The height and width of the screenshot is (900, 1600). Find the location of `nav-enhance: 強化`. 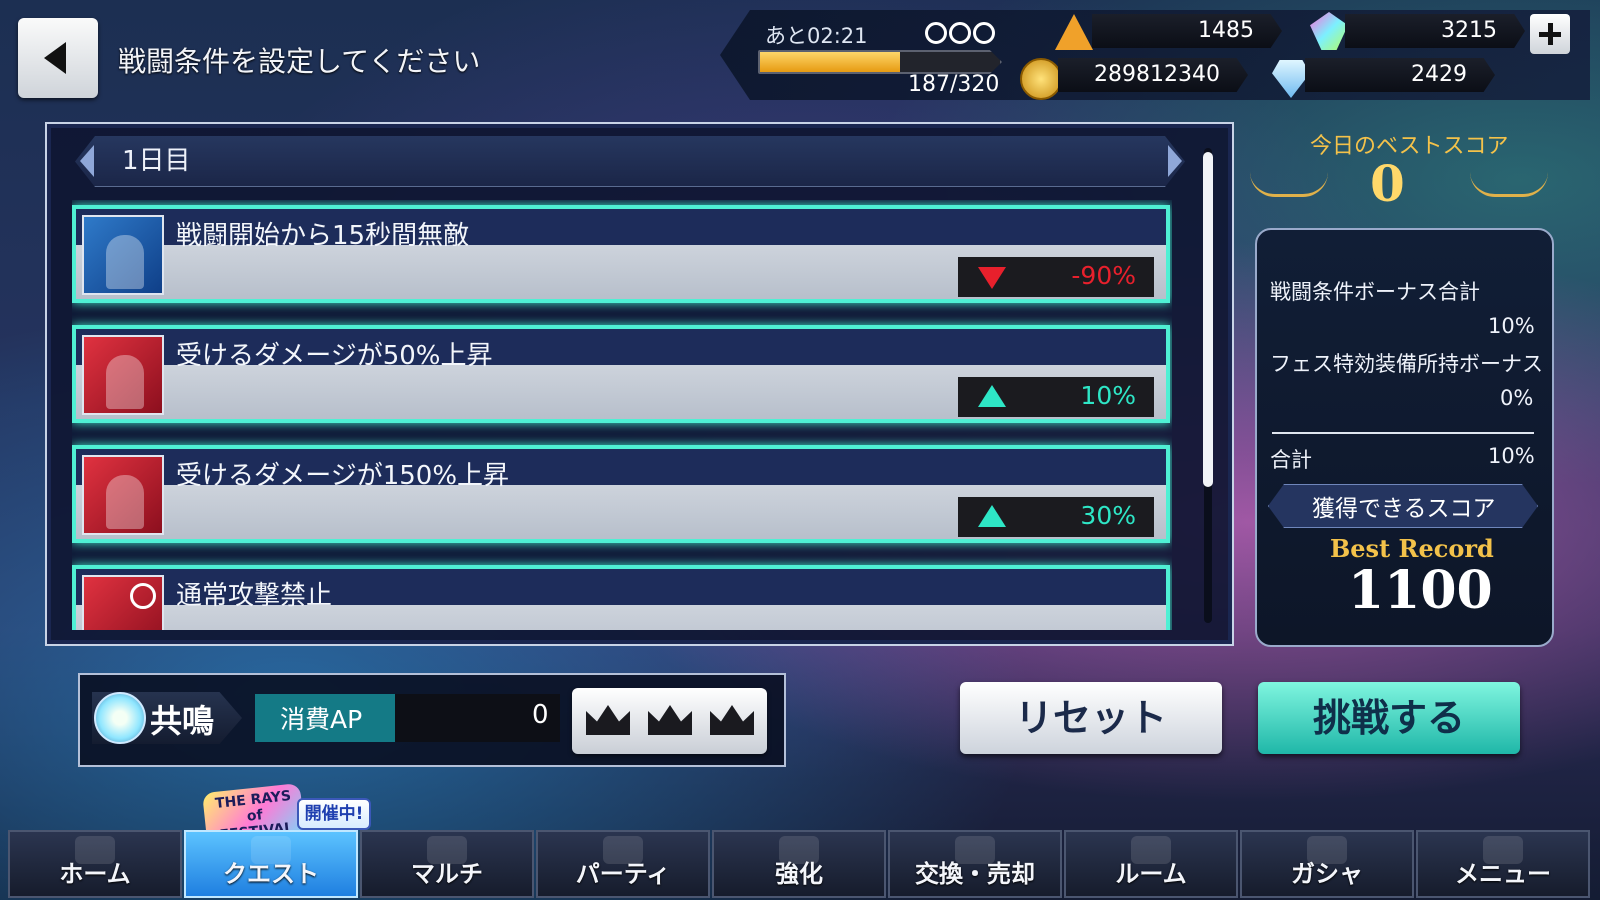

nav-enhance: 強化 is located at coordinates (799, 864).